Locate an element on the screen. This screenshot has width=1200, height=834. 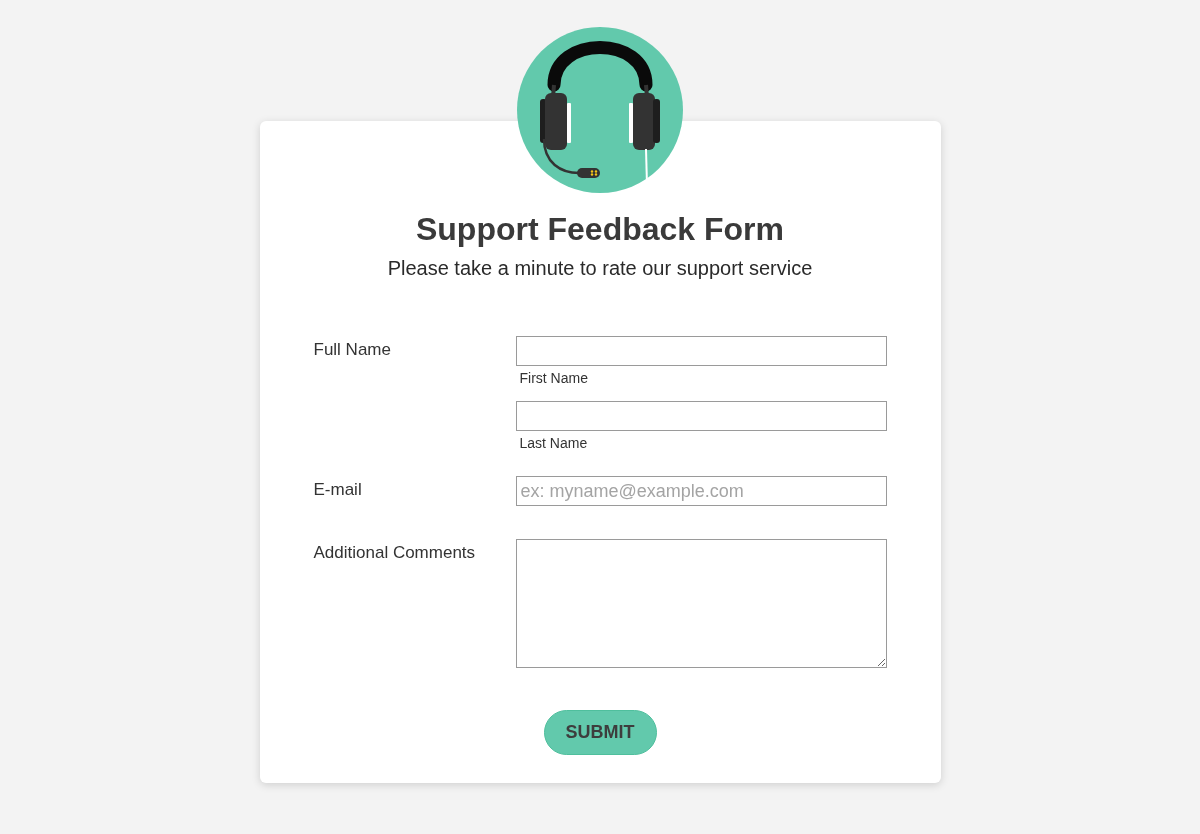
form-subtitle: Please take a minute to rate our support service is located at coordinates (600, 268).